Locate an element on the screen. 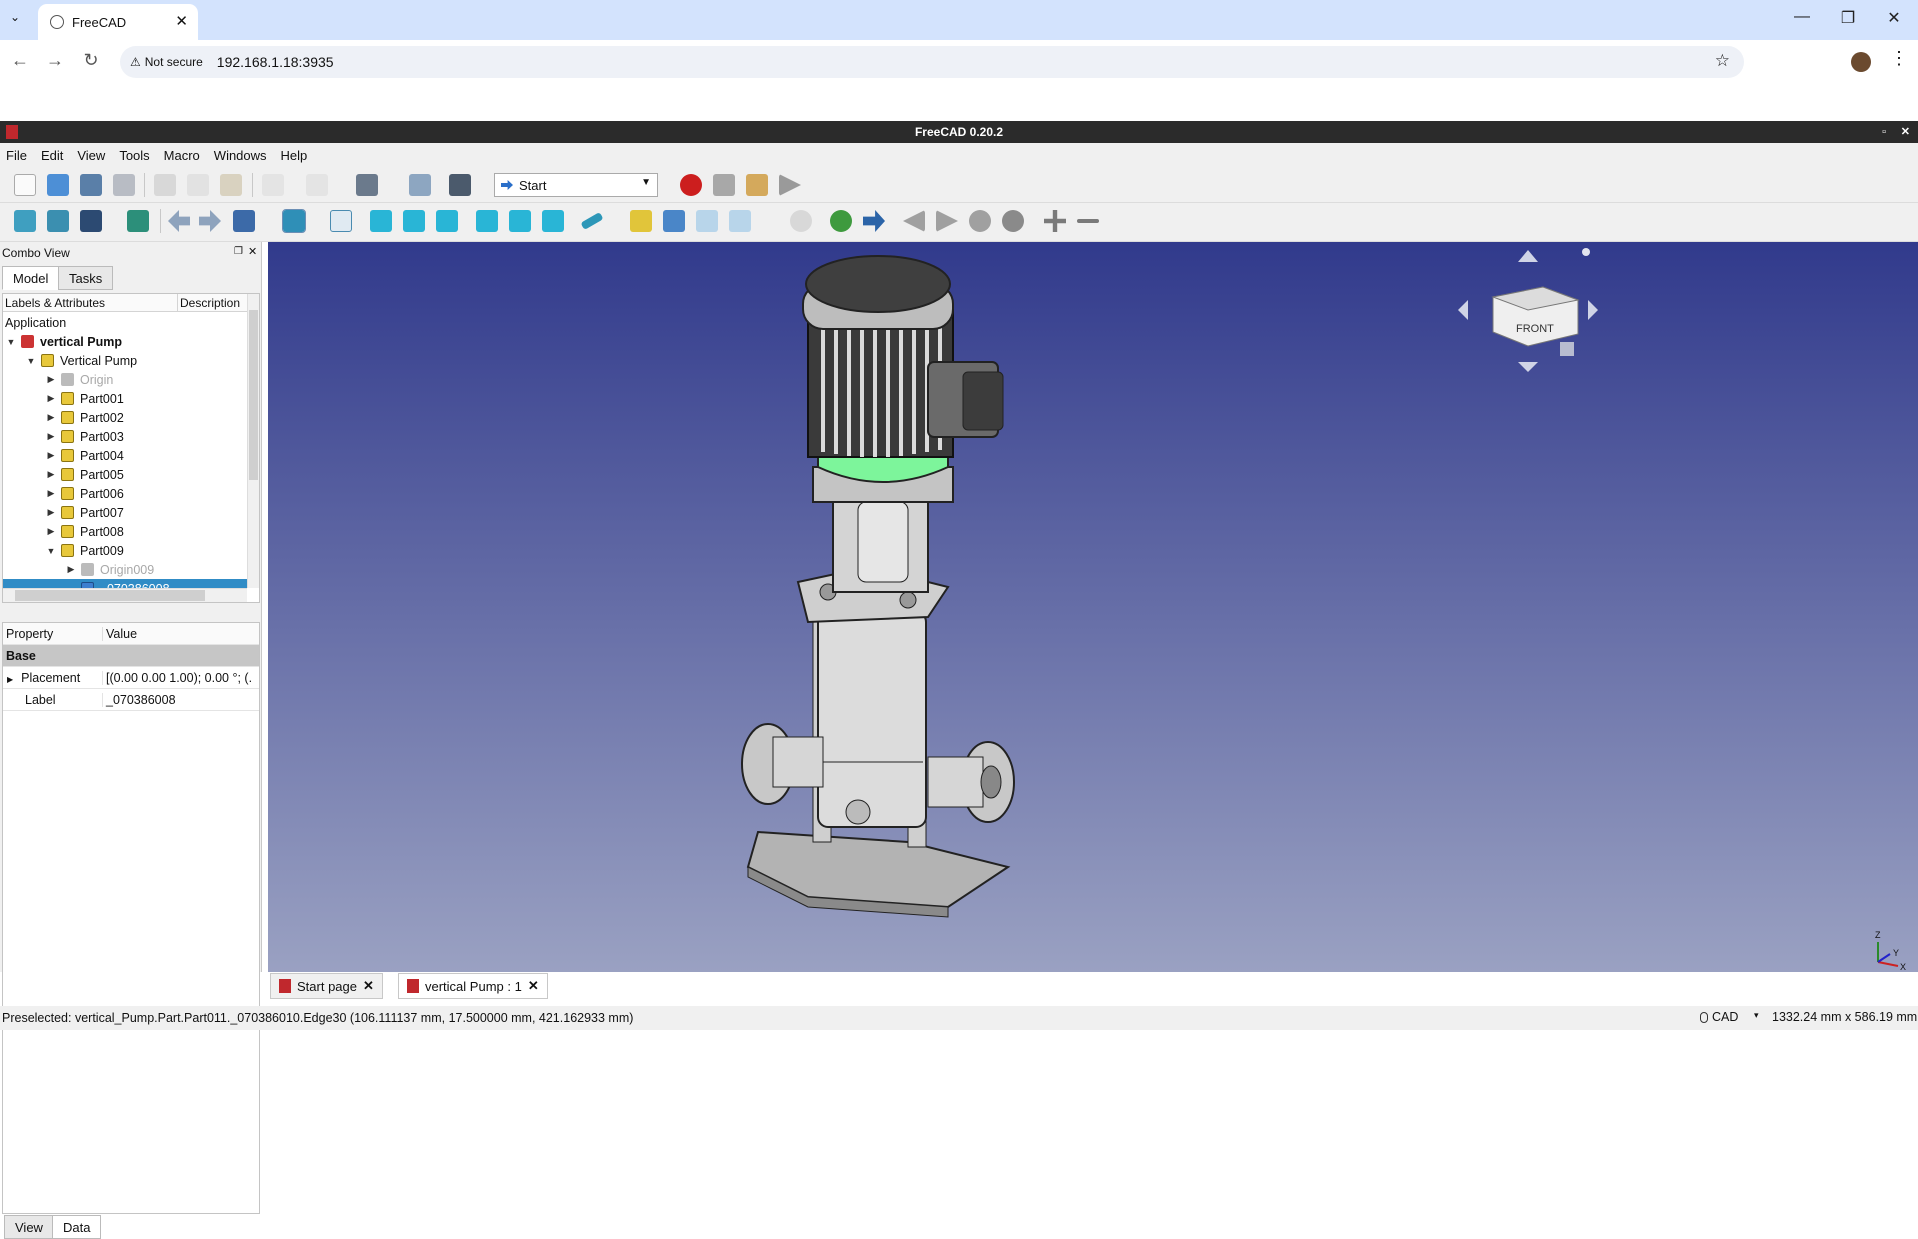  right-view-icon is located at coordinates (447, 221).